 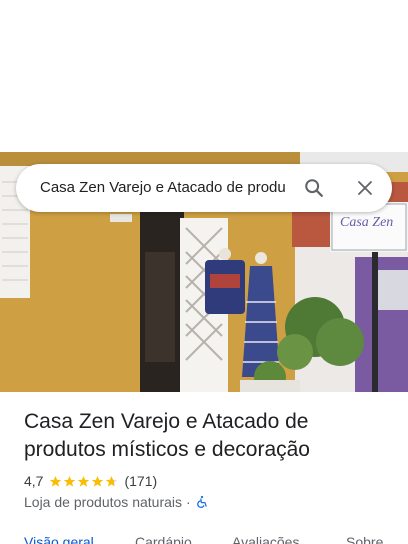 I want to click on close-icon, so click(x=365, y=188).